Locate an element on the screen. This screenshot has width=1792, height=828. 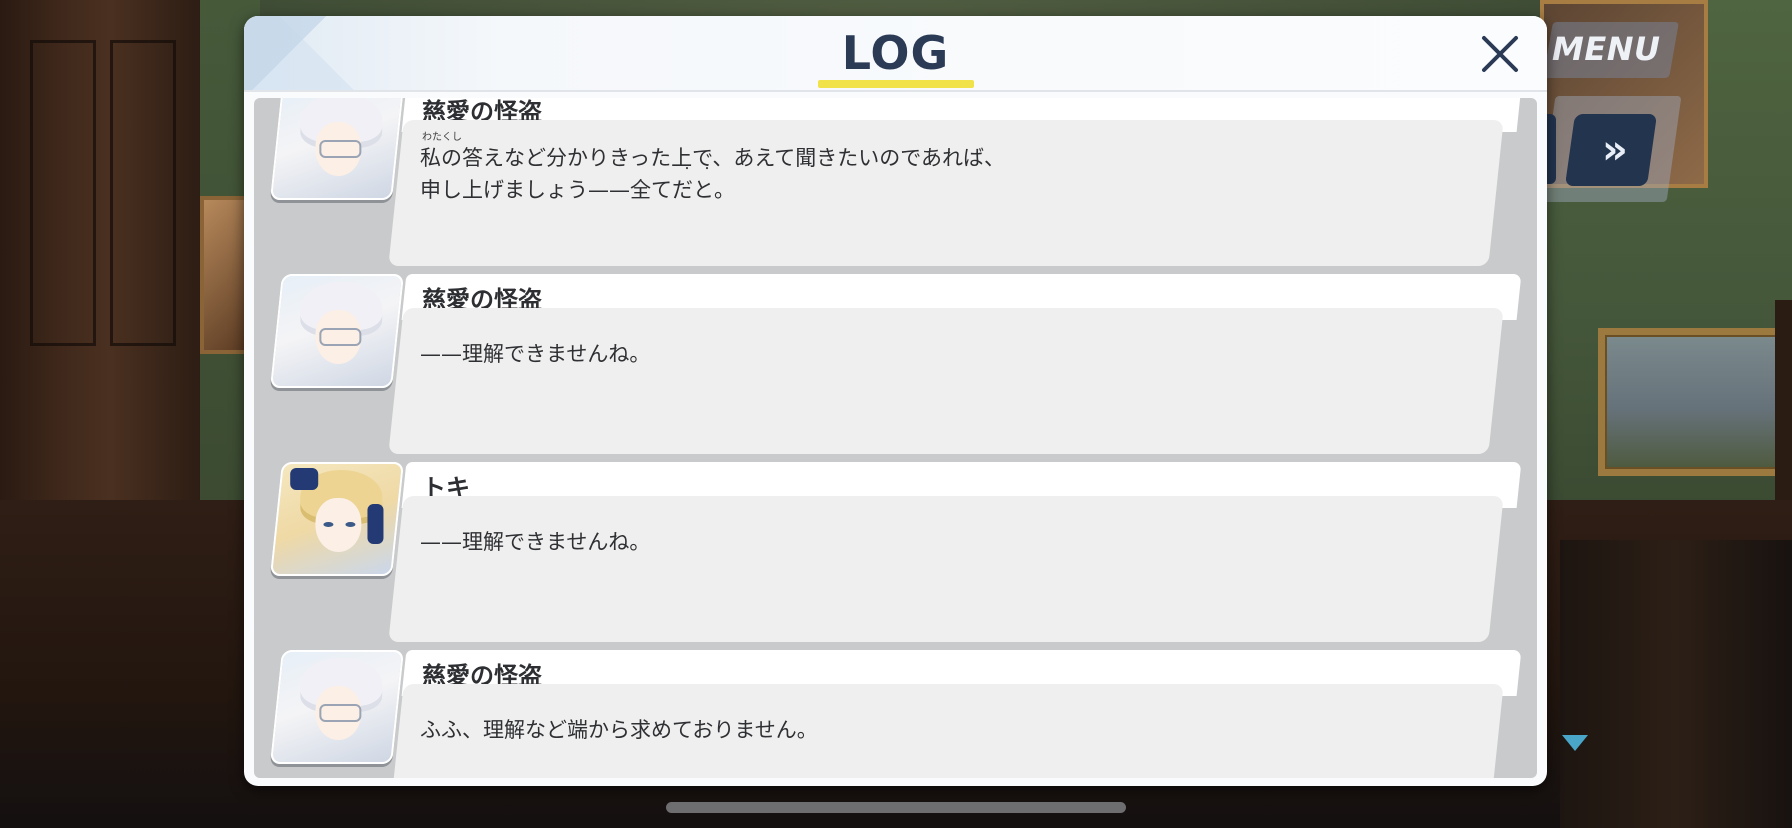
close-icon is located at coordinates (1500, 54).